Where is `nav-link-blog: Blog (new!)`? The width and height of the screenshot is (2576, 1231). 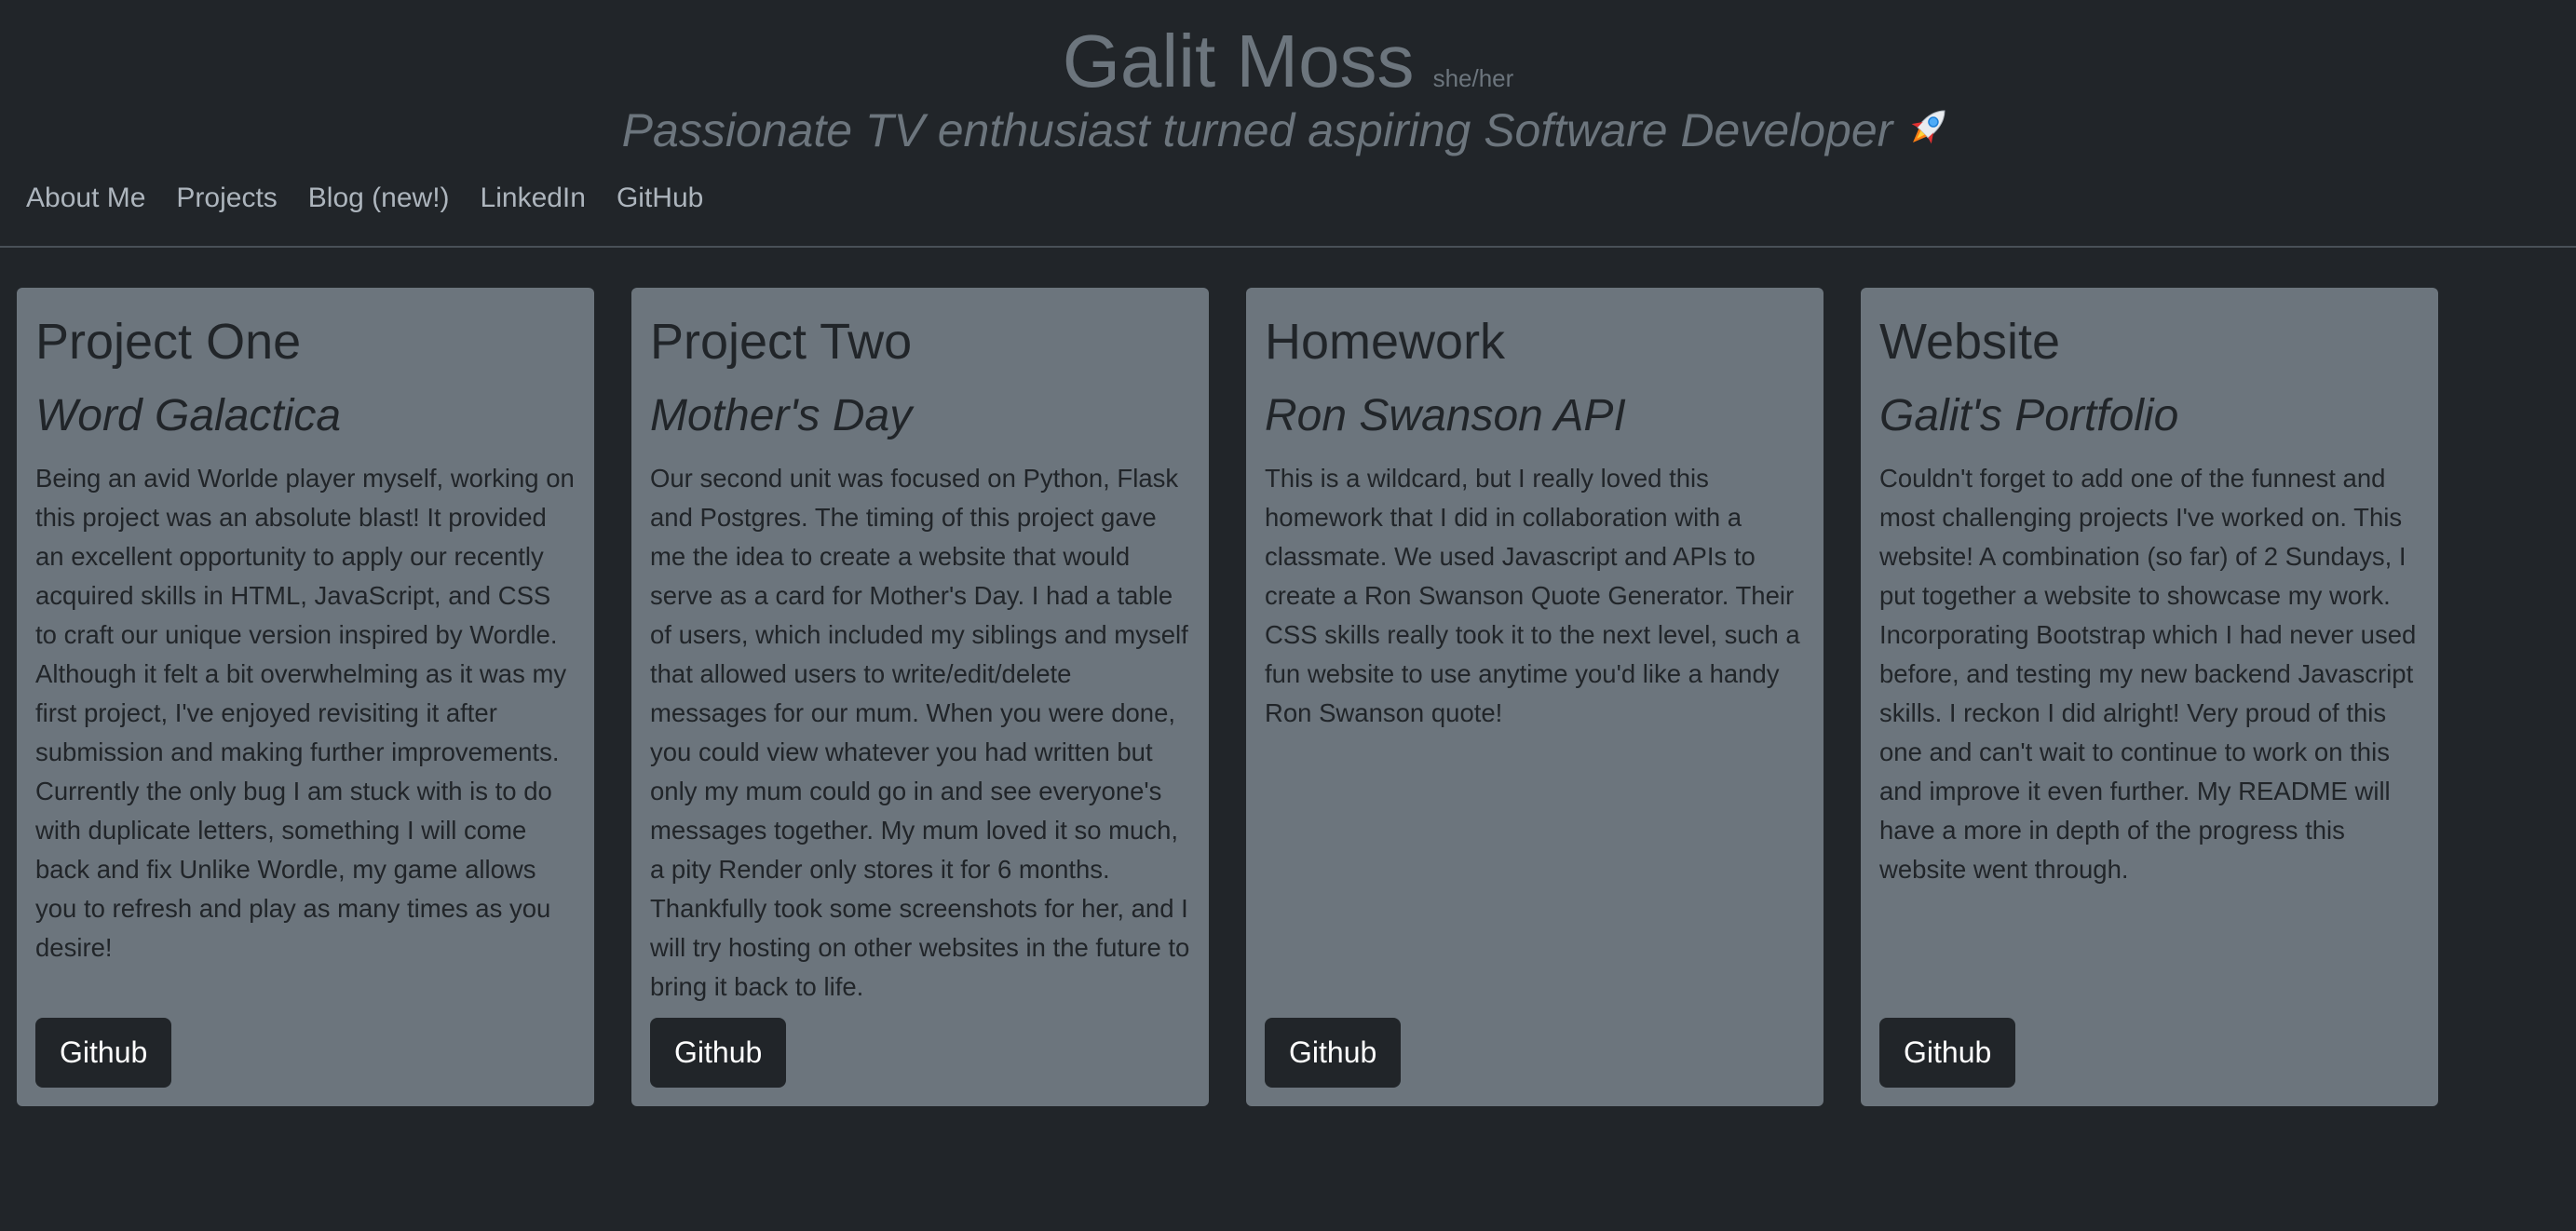
nav-link-blog: Blog (new!) is located at coordinates (379, 198).